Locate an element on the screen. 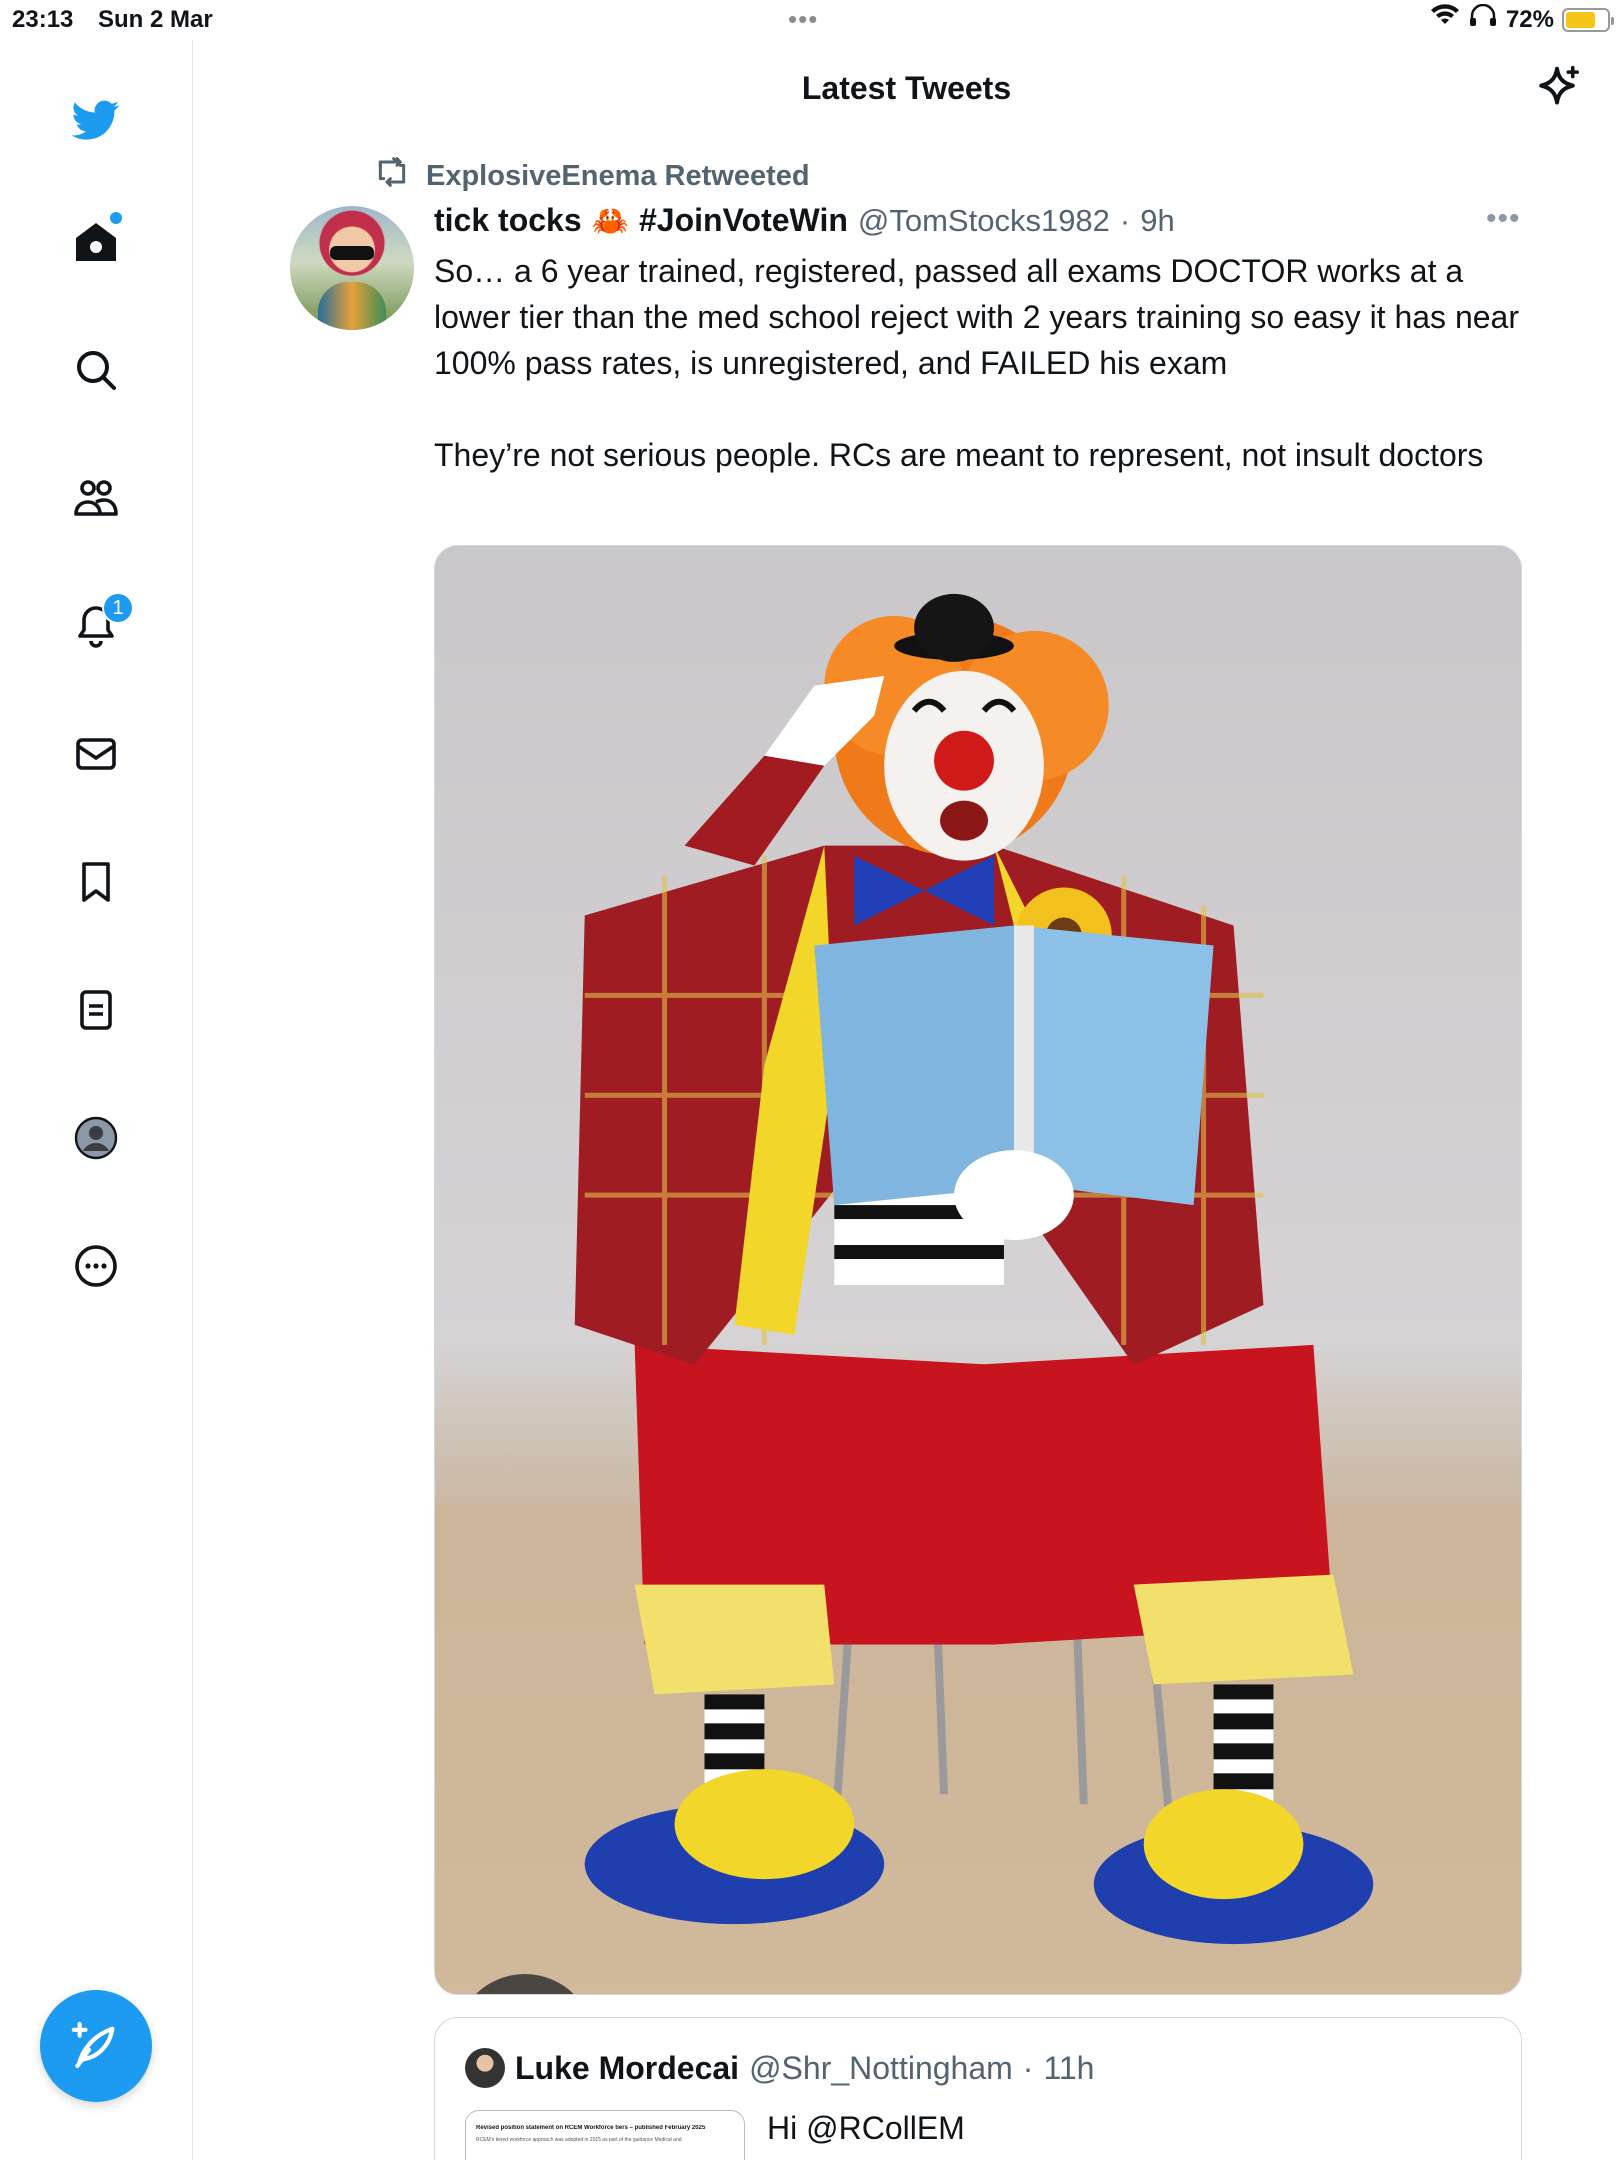 This screenshot has height=2160, width=1620. avatar-body is located at coordinates (352, 306).